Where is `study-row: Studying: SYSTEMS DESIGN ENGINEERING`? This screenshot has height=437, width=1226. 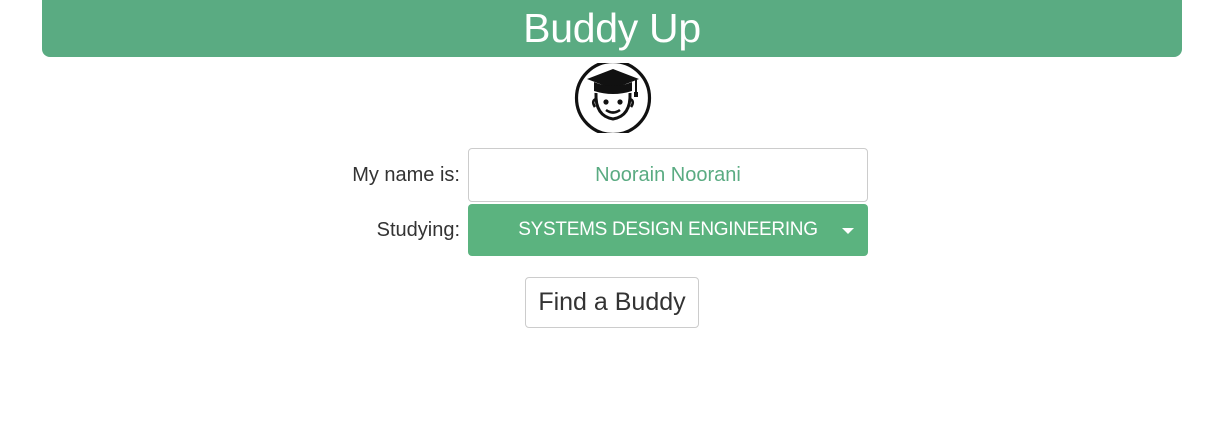 study-row: Studying: SYSTEMS DESIGN ENGINEERING is located at coordinates (613, 230).